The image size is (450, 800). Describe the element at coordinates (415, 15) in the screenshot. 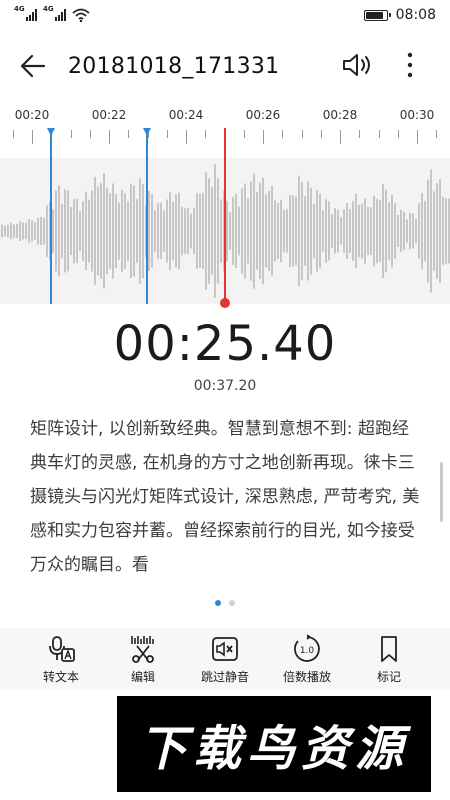

I see `clock: 08:08` at that location.